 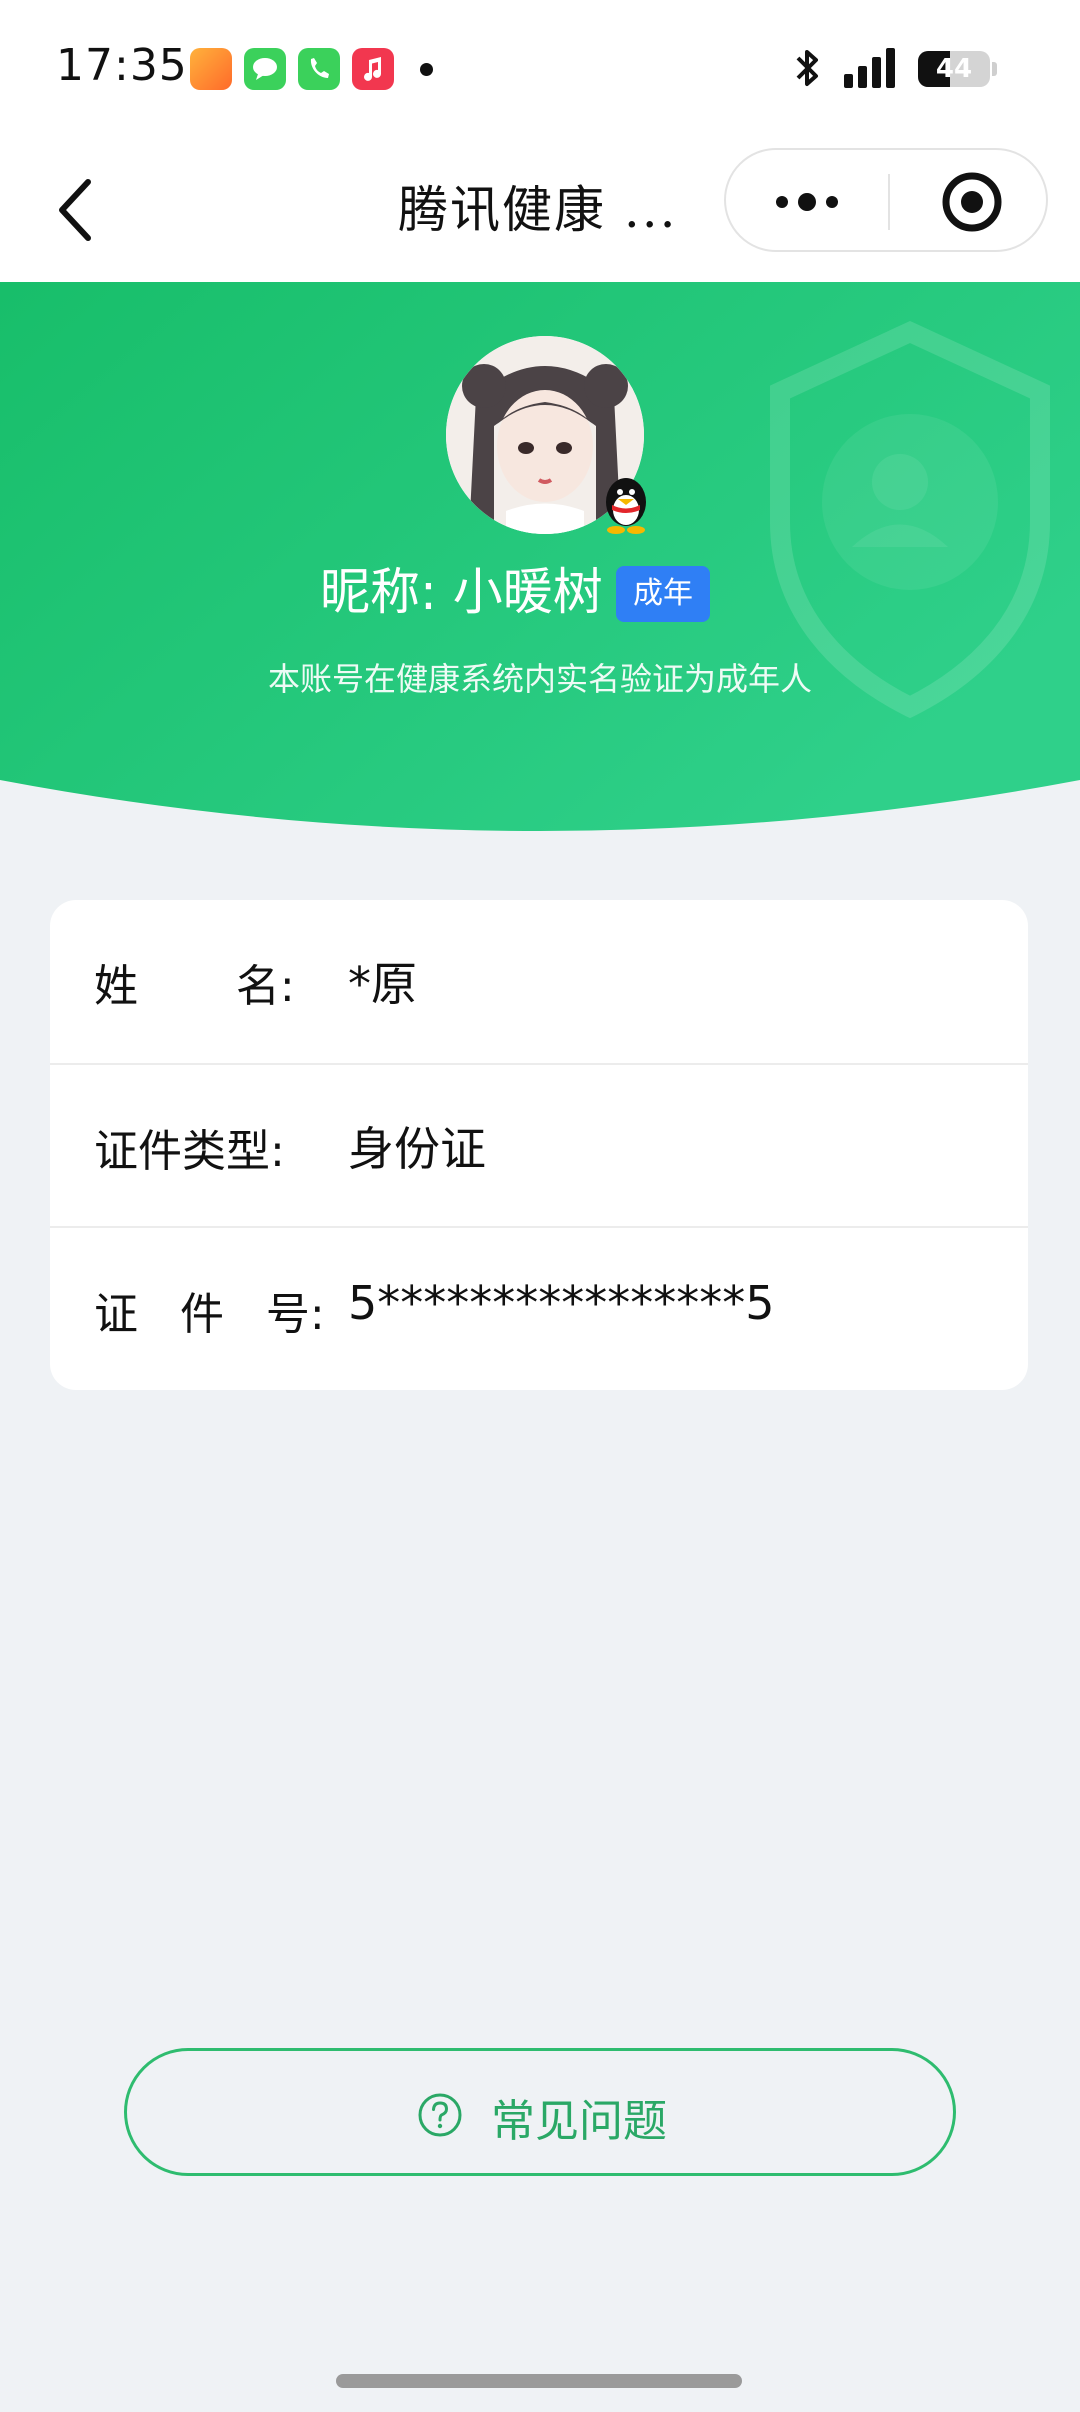 What do you see at coordinates (373, 69) in the screenshot?
I see `music-icon` at bounding box center [373, 69].